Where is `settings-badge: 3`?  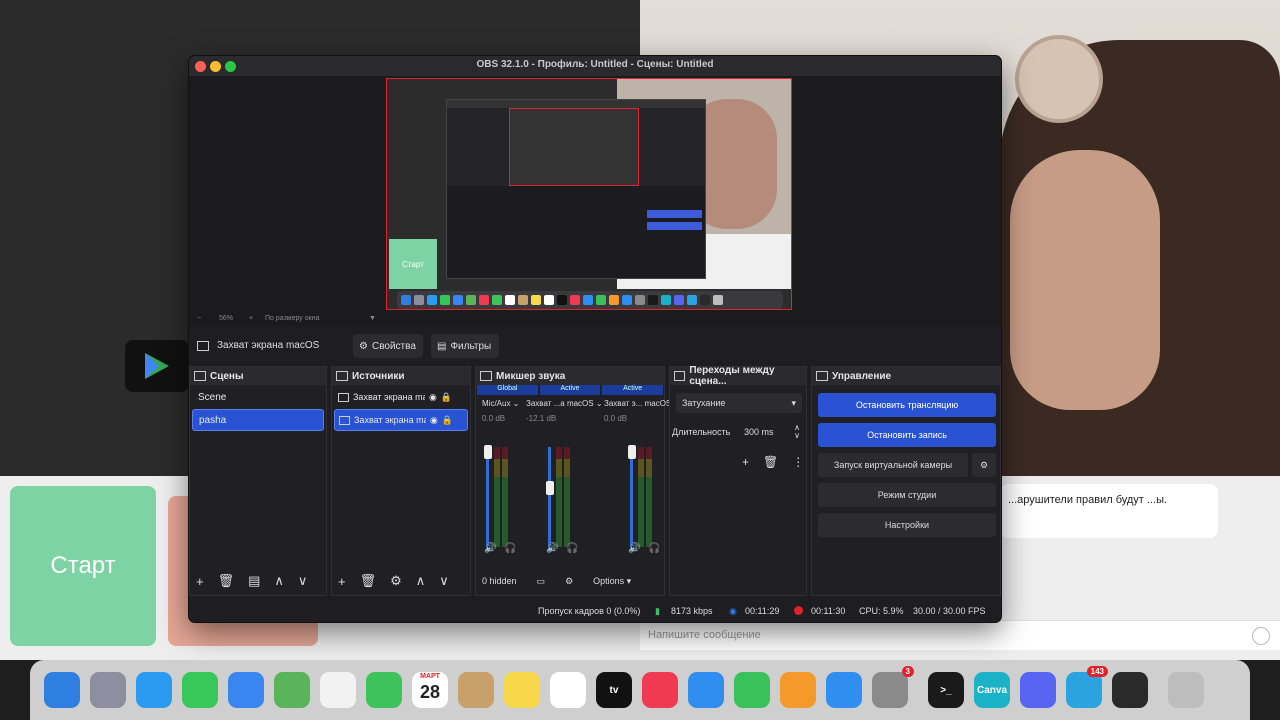 settings-badge: 3 is located at coordinates (907, 671).